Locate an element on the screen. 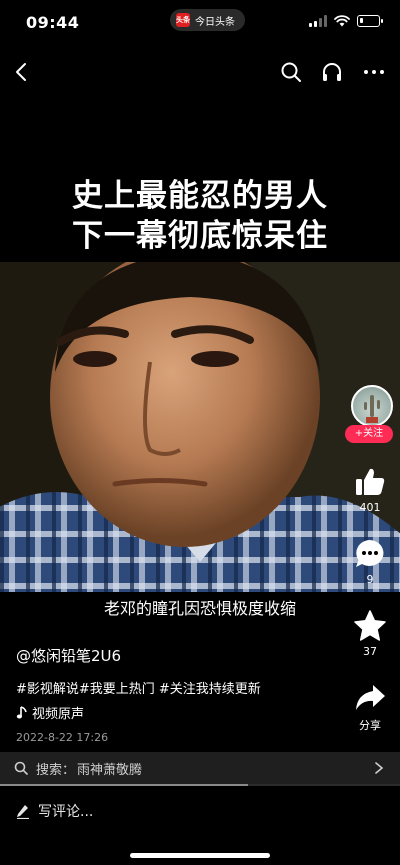  search-term: 雨神萧敬腾 is located at coordinates (110, 770).